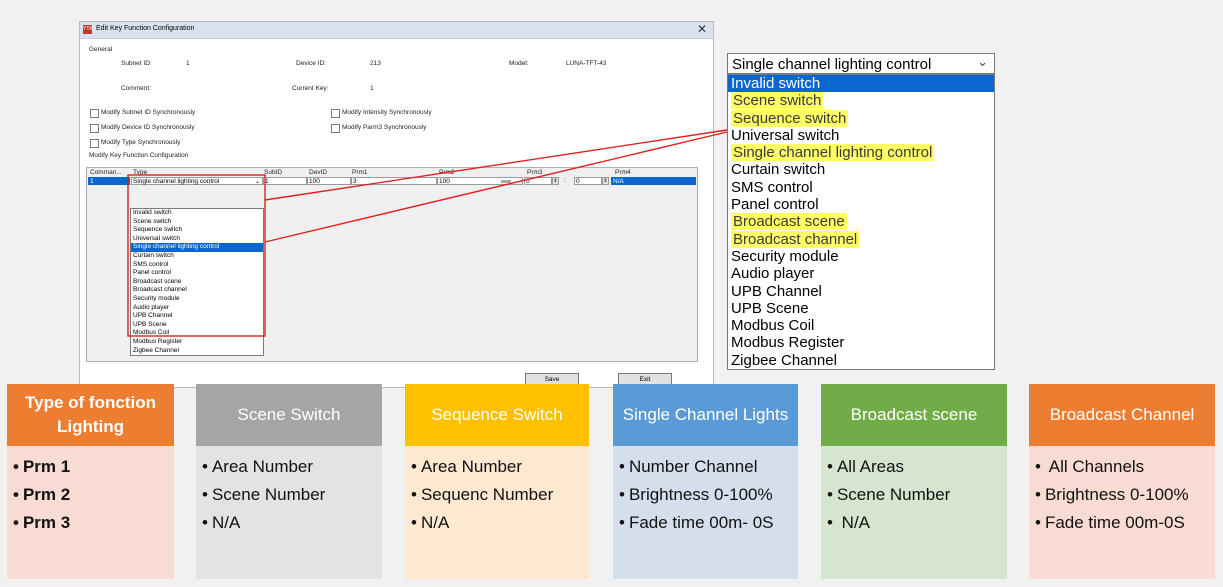 The height and width of the screenshot is (587, 1223). I want to click on card-bullet-text: Sequenc Number, so click(487, 494).